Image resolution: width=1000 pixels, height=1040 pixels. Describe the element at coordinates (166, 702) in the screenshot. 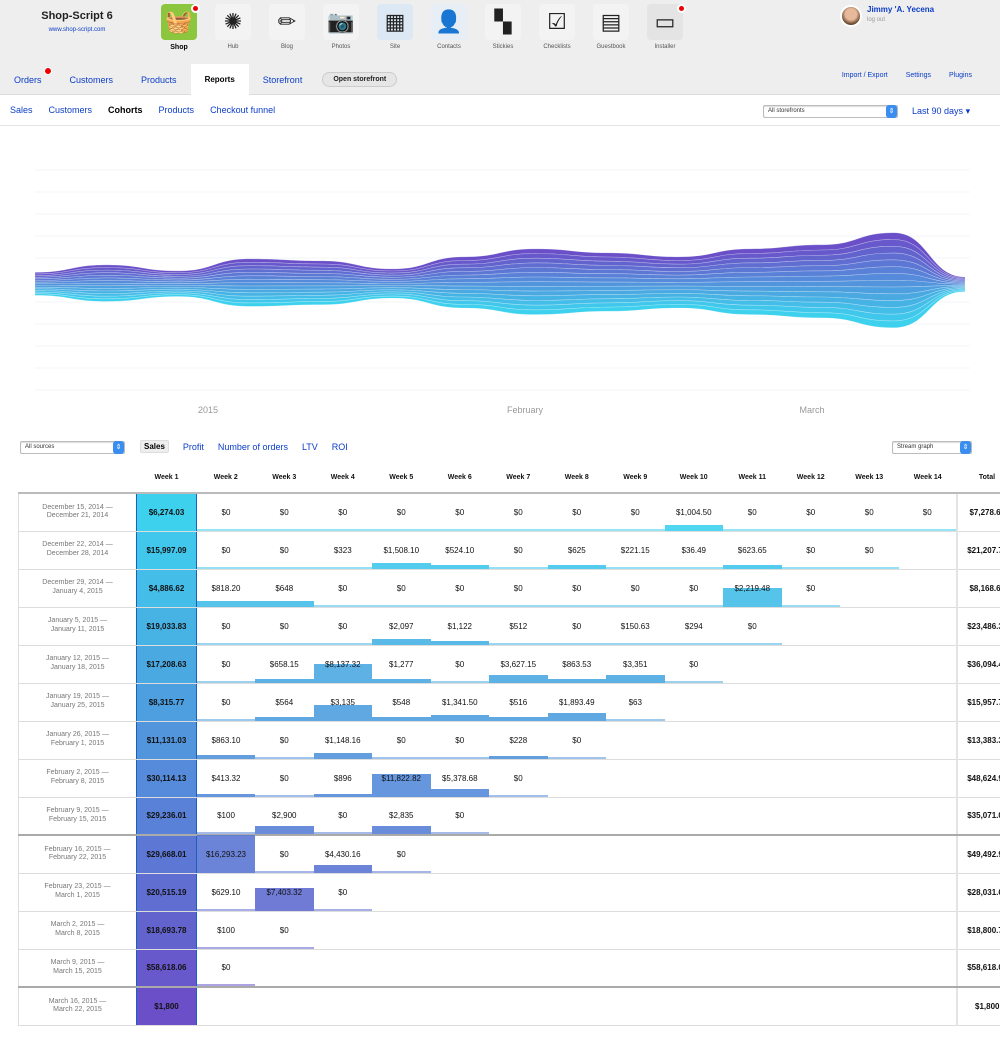

I see `cohort-cell: $8,315.77` at that location.